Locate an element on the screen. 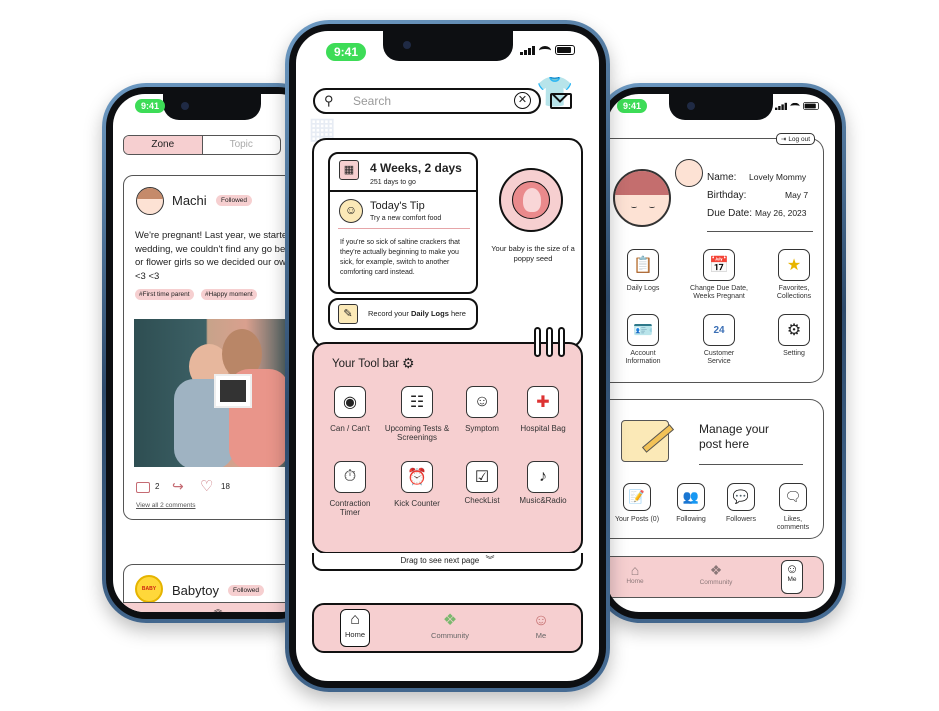 The height and width of the screenshot is (711, 939). search-bar: ⚲ Search ✕ is located at coordinates (427, 101).